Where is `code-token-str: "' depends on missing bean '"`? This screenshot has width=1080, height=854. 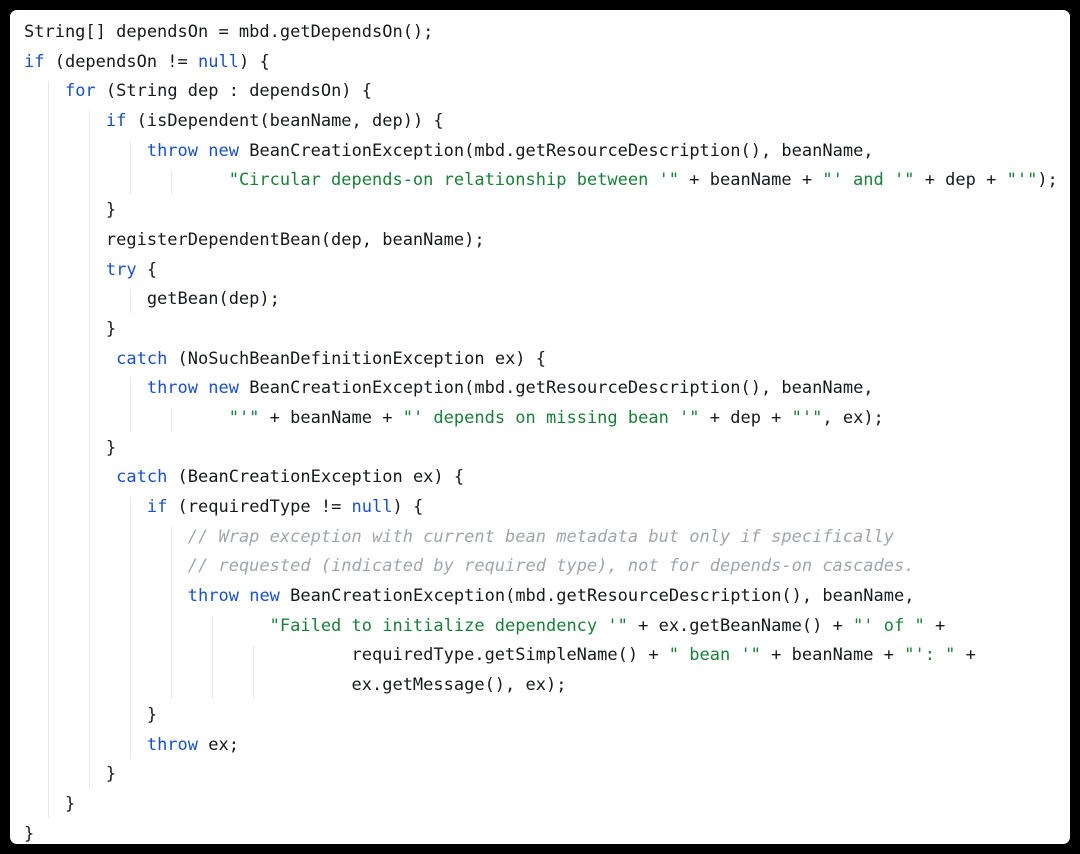 code-token-str: "' depends on missing bean '" is located at coordinates (551, 417).